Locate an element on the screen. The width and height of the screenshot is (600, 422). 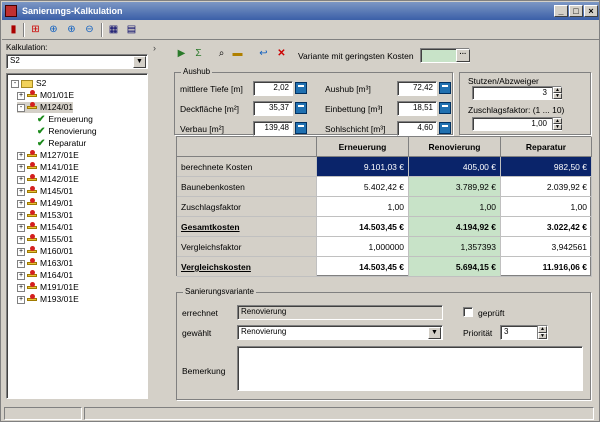
apply-icon: ↩ is located at coordinates (263, 54).